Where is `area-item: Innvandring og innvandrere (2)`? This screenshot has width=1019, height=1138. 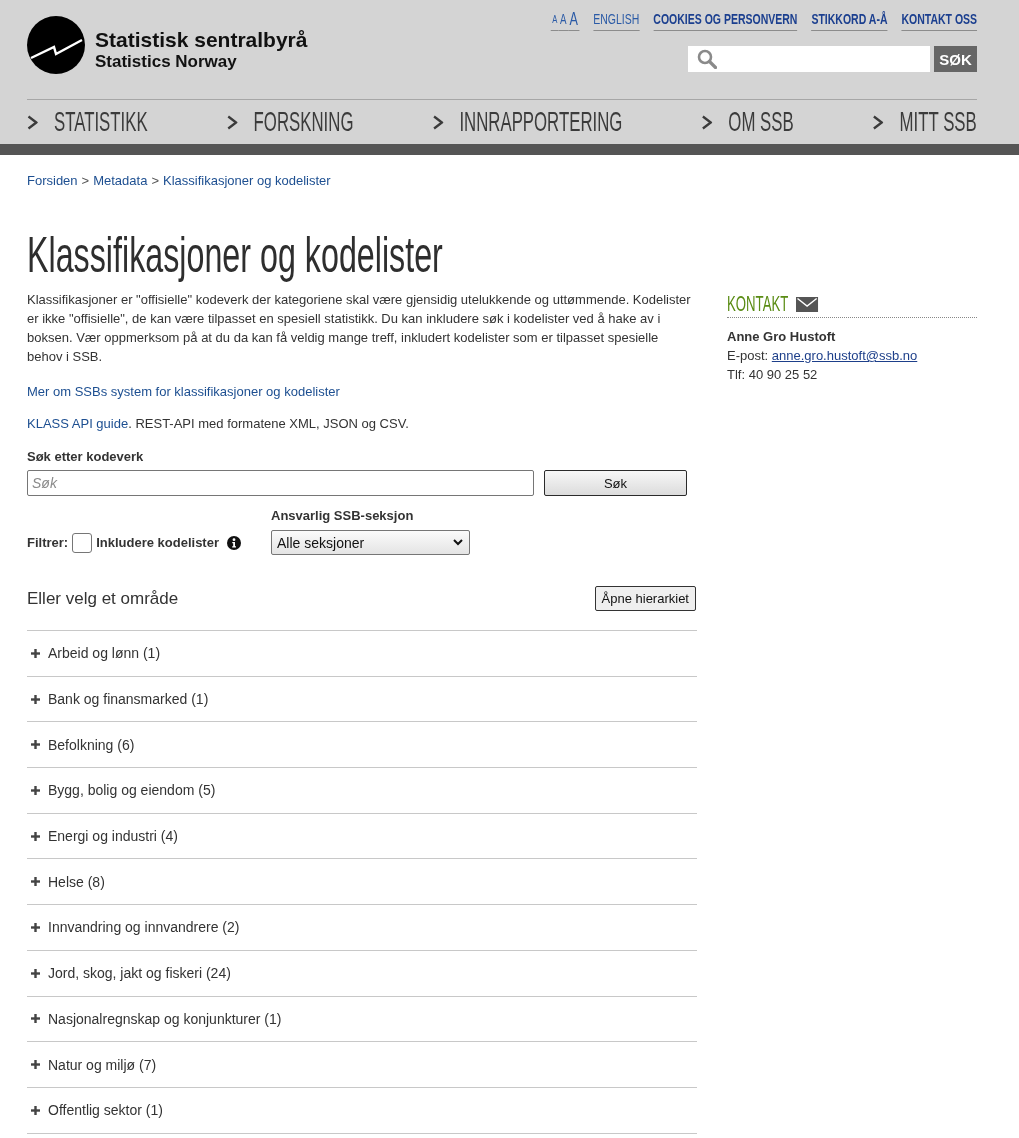
area-item: Innvandring og innvandrere (2) is located at coordinates (362, 928).